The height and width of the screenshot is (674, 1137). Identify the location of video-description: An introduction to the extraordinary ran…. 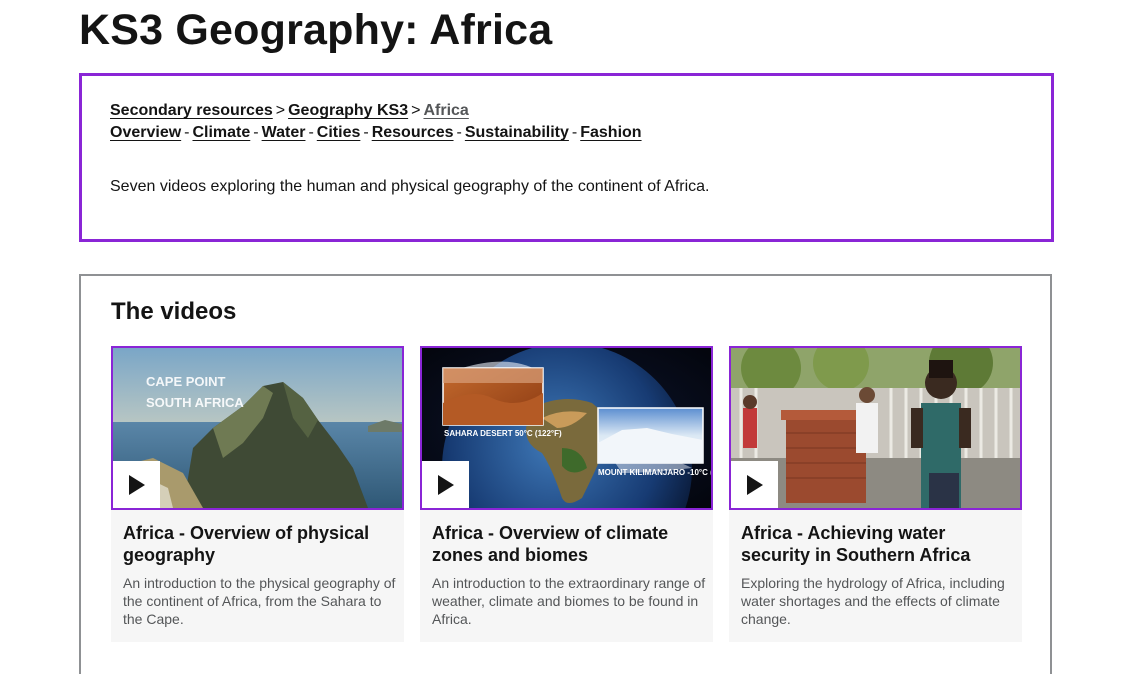
(569, 601).